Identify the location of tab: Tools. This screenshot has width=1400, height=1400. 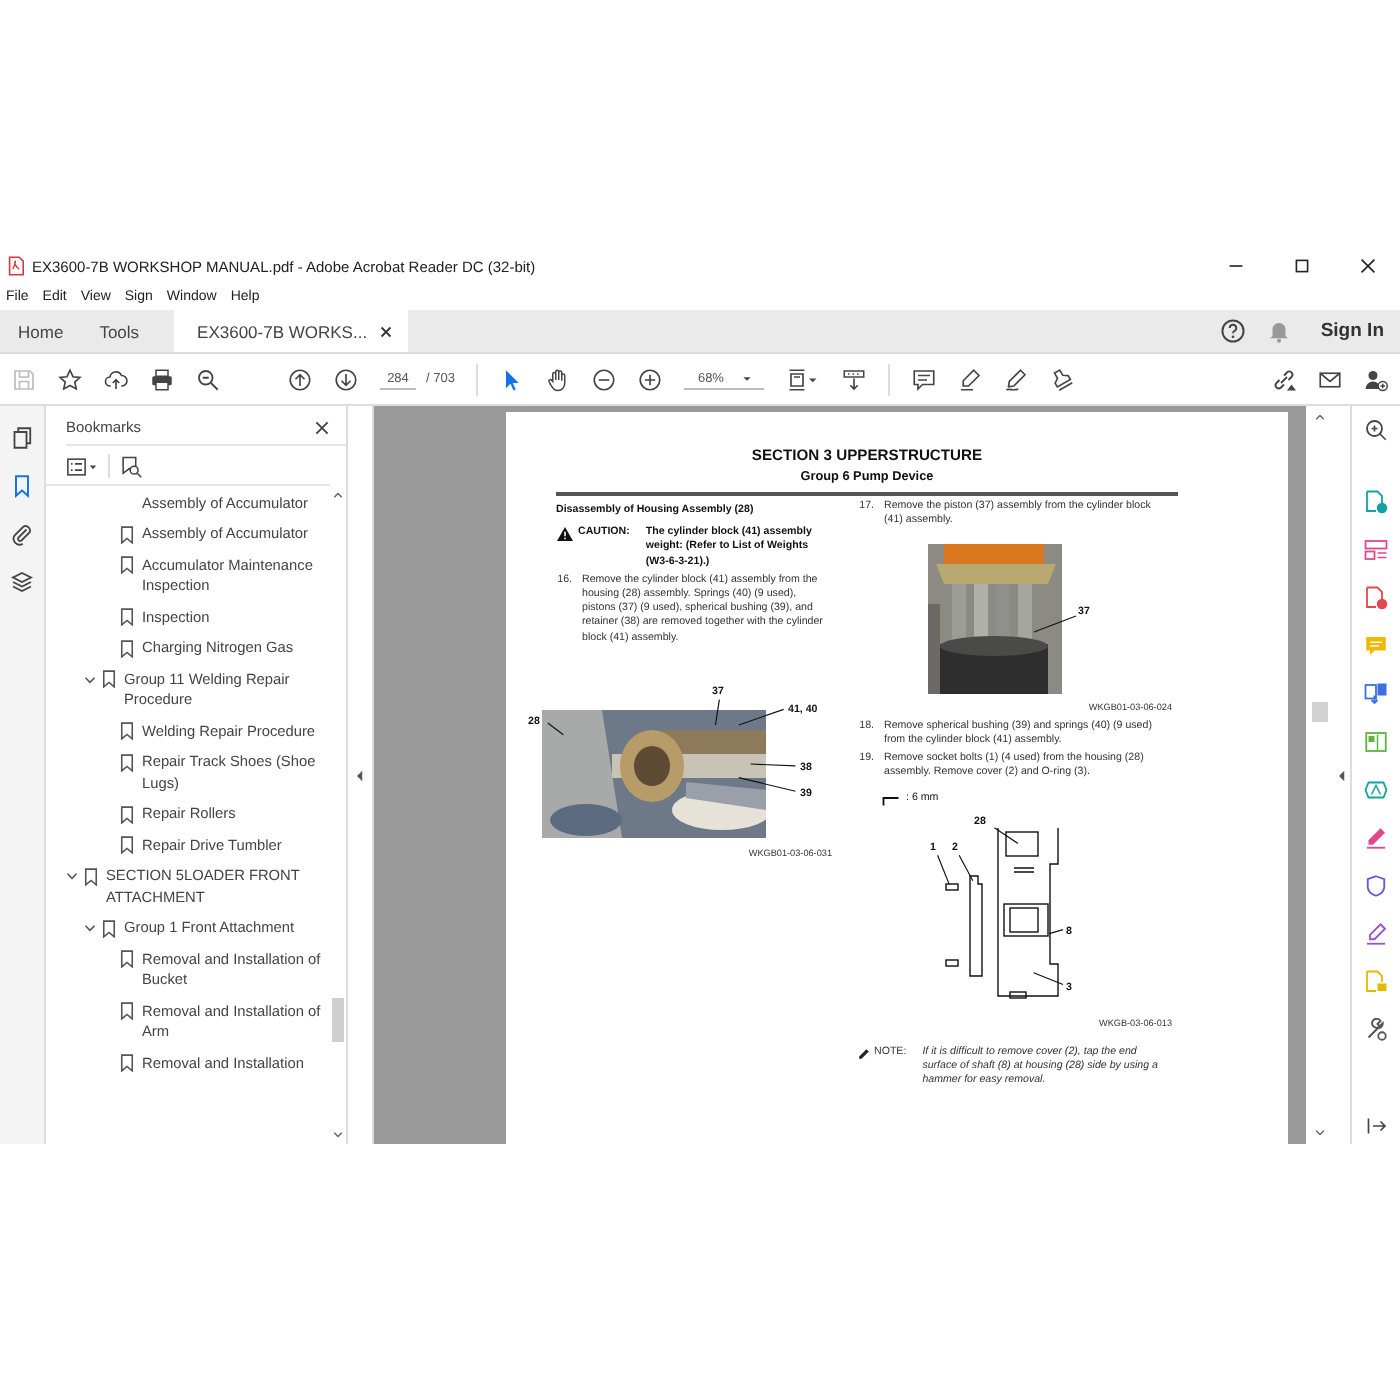
(119, 331).